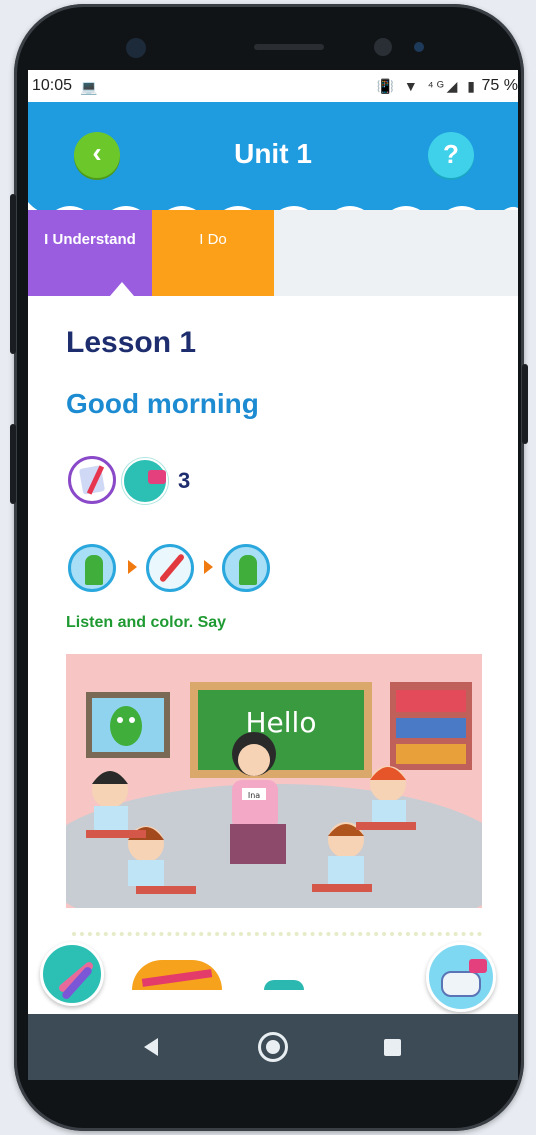 The image size is (536, 1135). I want to click on app-header: ‹ Unit 1 ?, so click(273, 158).